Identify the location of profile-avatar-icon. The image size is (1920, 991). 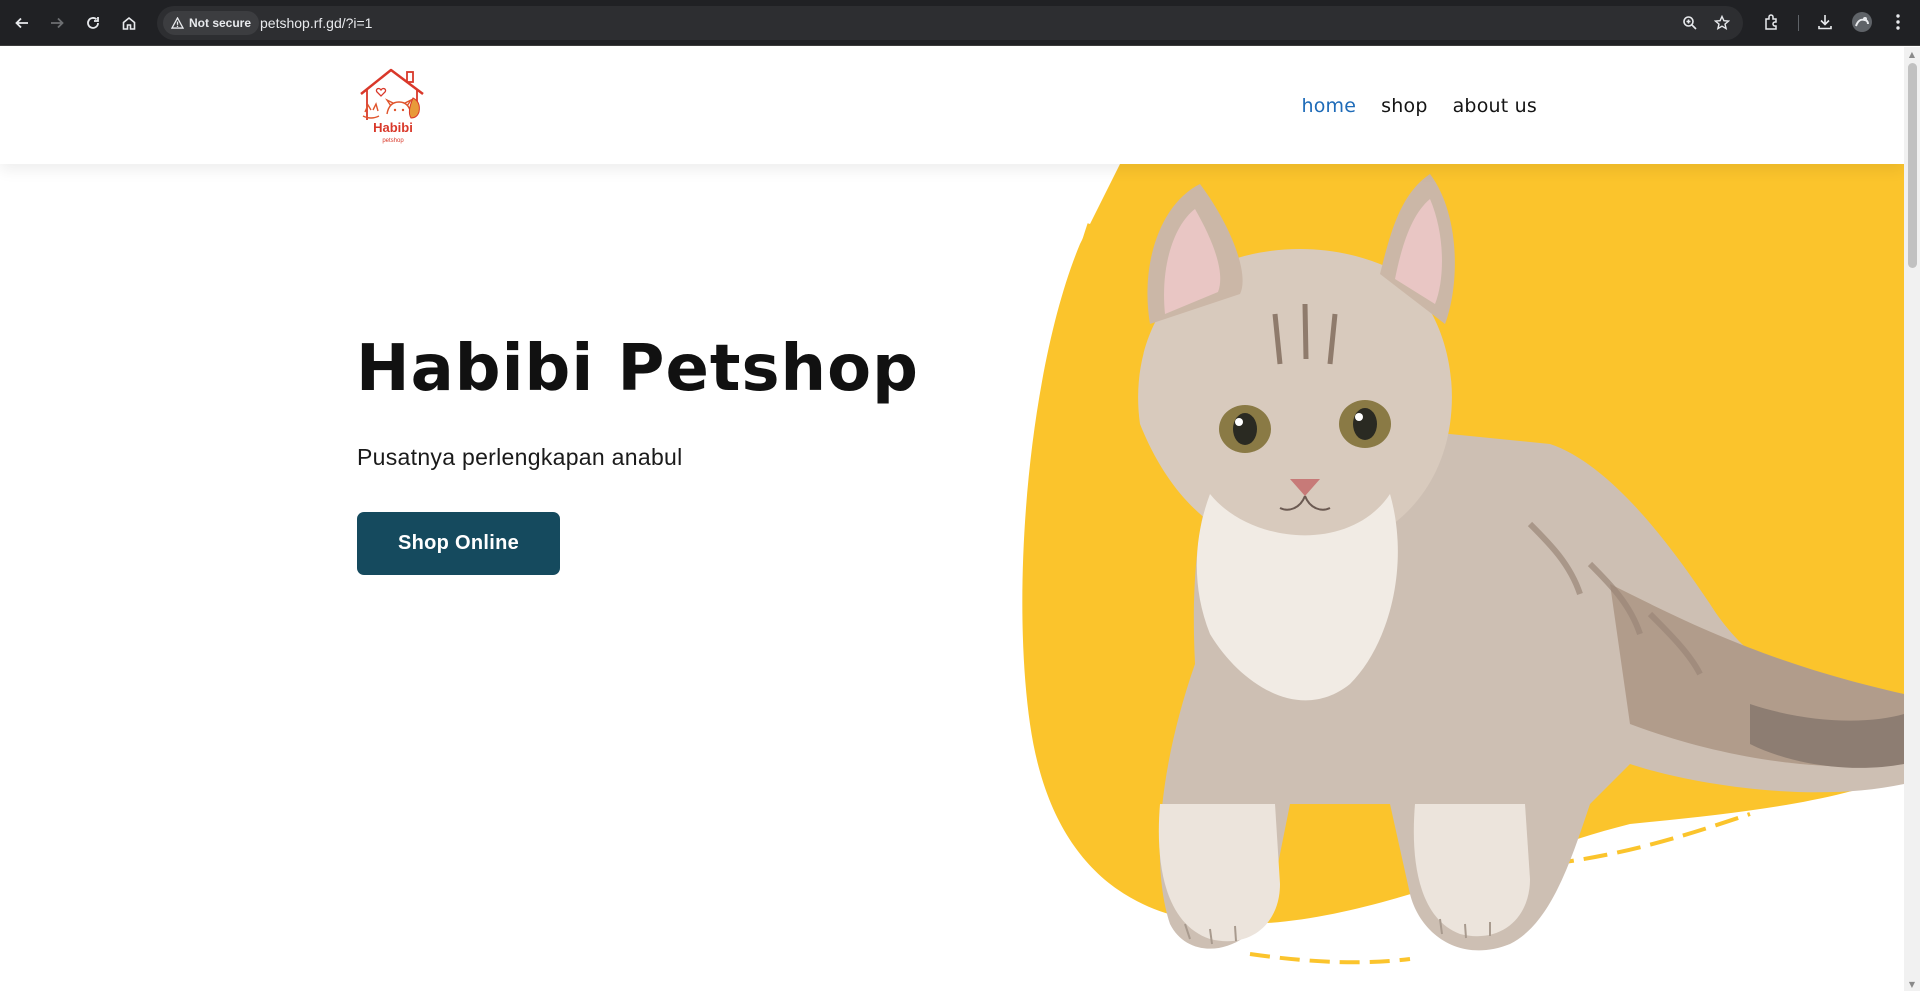
(1862, 22).